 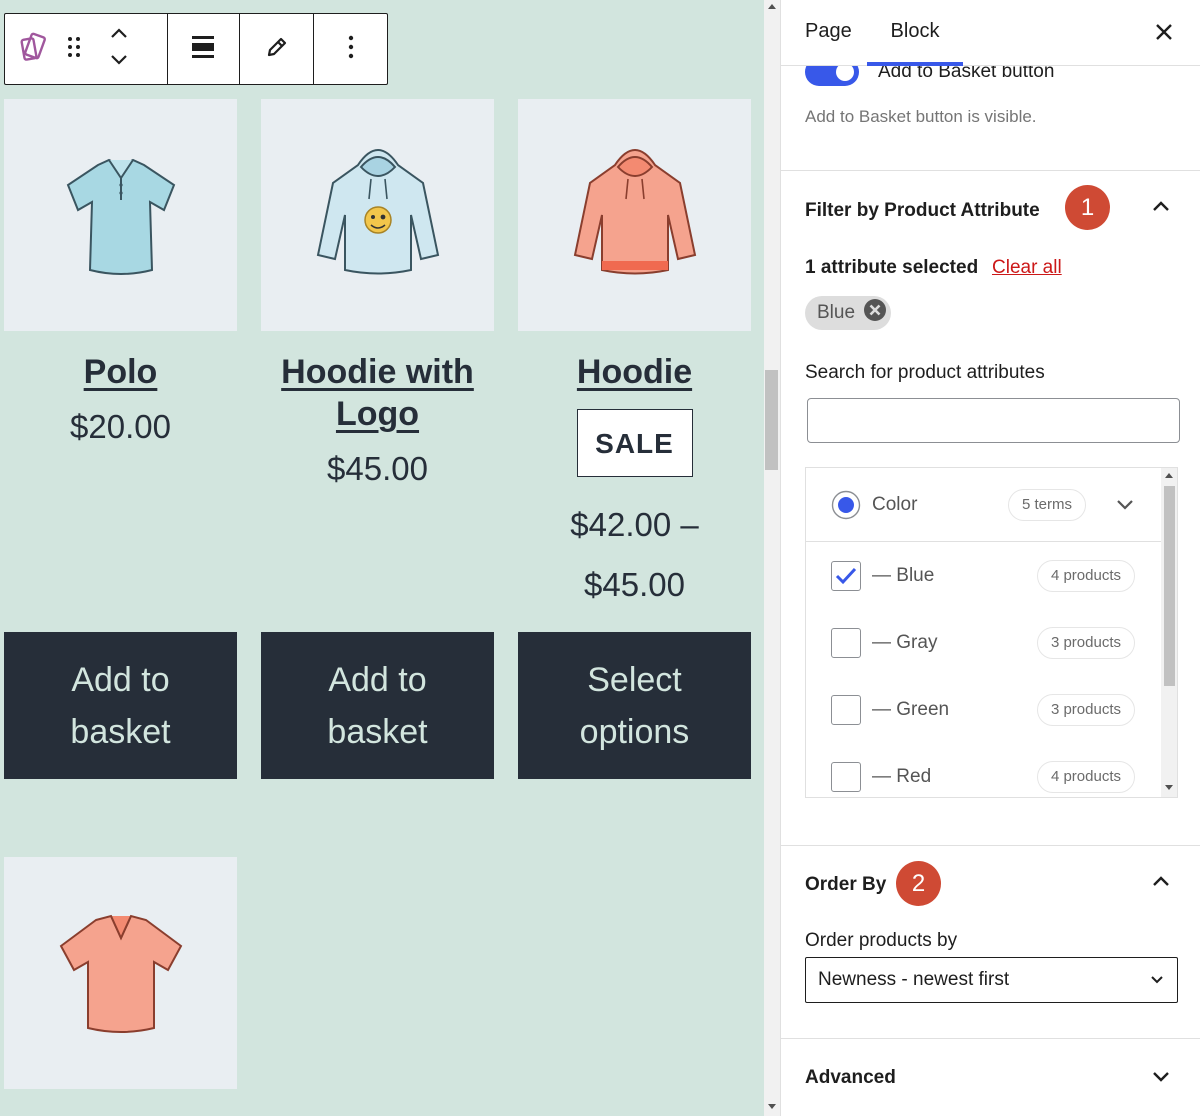 I want to click on search-label: Search for product attributes, so click(x=925, y=372).